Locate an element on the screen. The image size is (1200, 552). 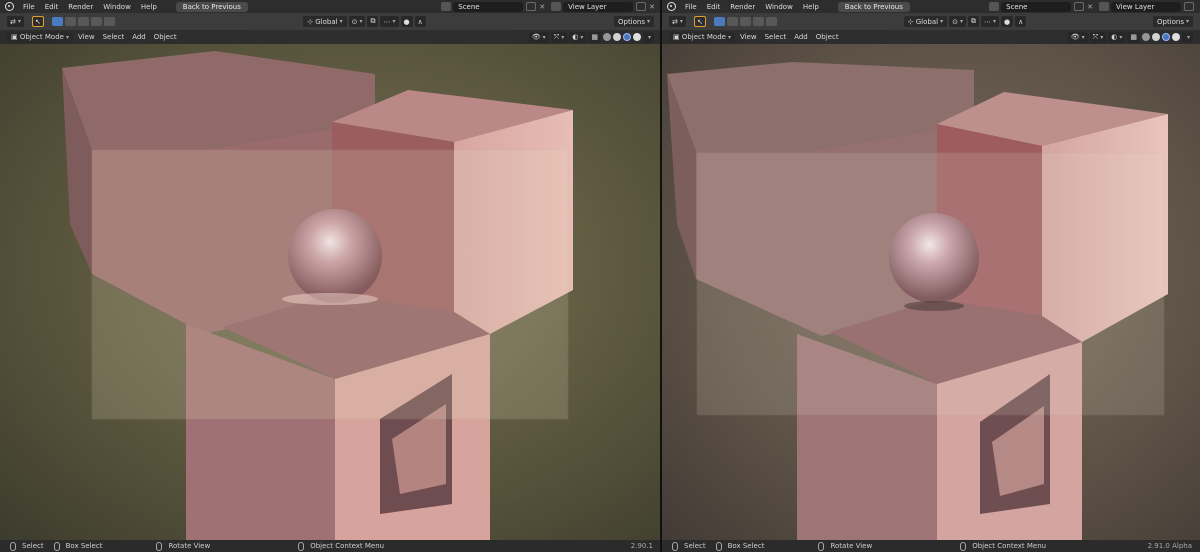
view-layer-selector: View Layer ✕ is located at coordinates (603, 6).